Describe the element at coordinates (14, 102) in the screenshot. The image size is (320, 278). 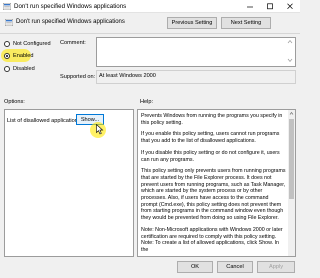
I see `options-label: Options:` at that location.